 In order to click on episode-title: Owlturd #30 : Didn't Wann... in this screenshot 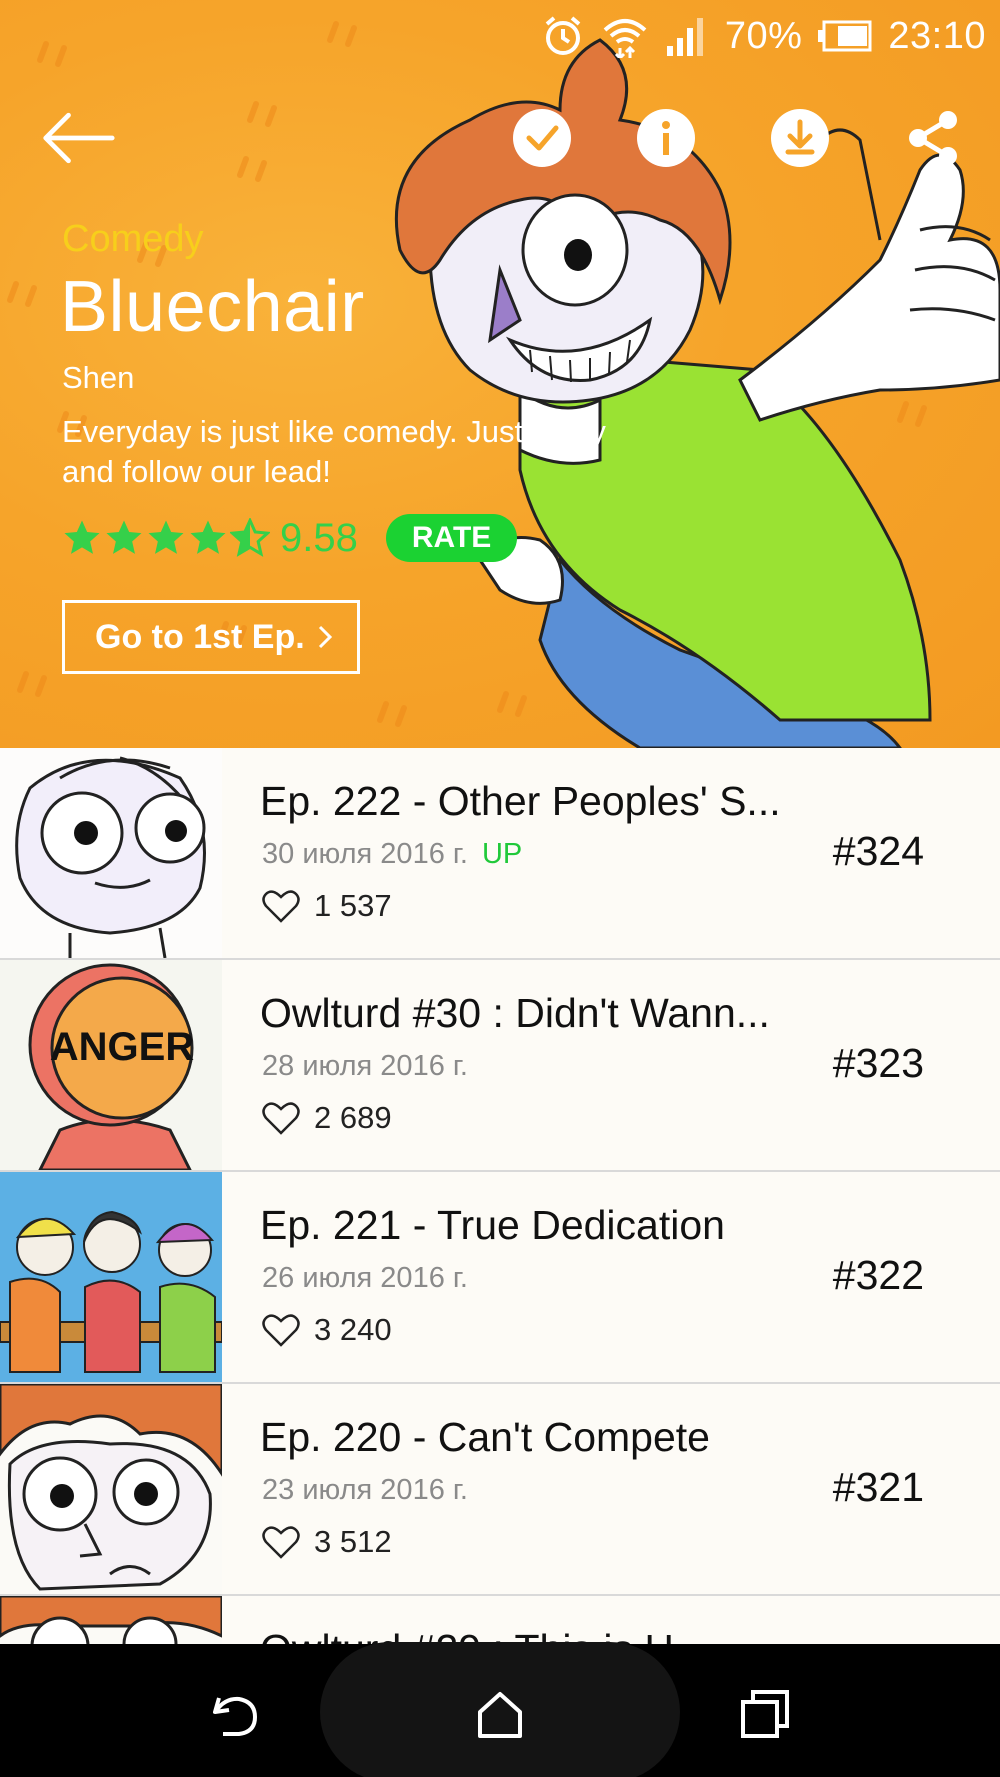, I will do `click(515, 1013)`.